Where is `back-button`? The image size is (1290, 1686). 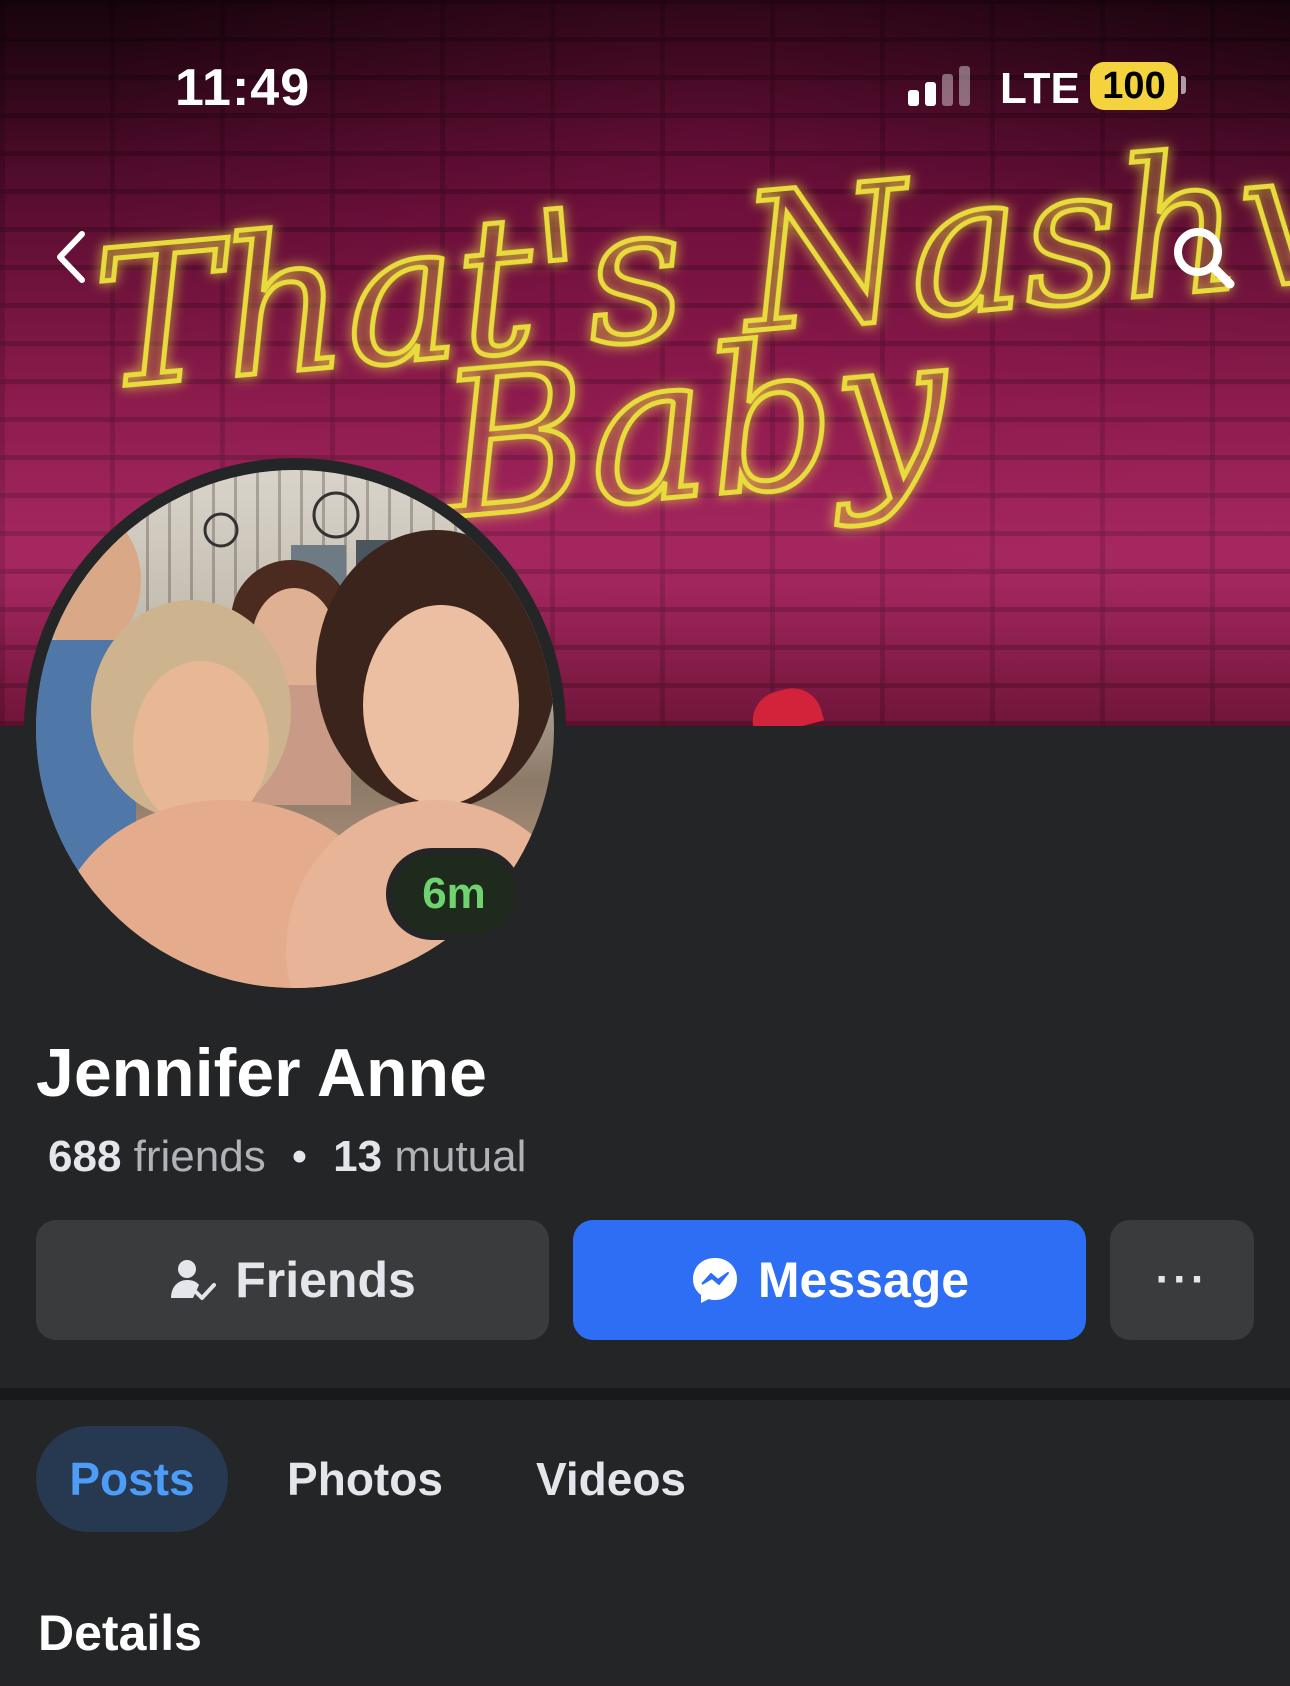
back-button is located at coordinates (73, 257).